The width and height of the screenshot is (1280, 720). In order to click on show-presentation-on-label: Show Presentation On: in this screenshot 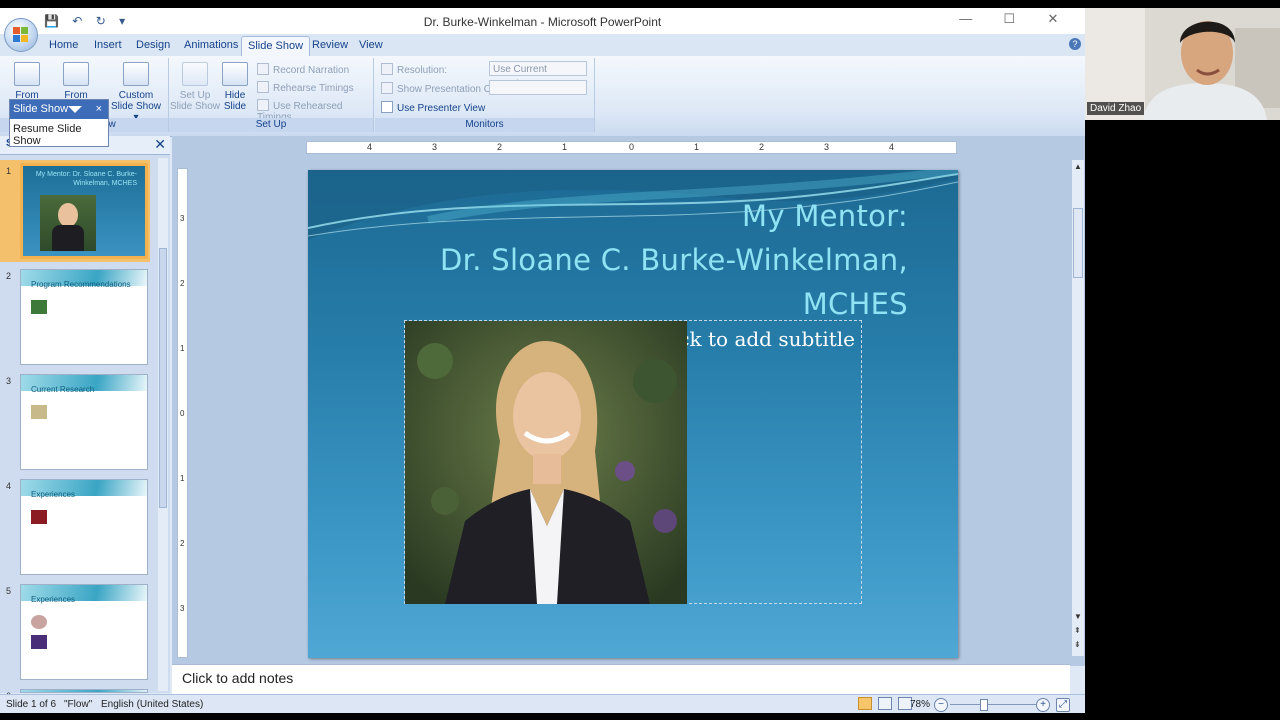, I will do `click(440, 88)`.